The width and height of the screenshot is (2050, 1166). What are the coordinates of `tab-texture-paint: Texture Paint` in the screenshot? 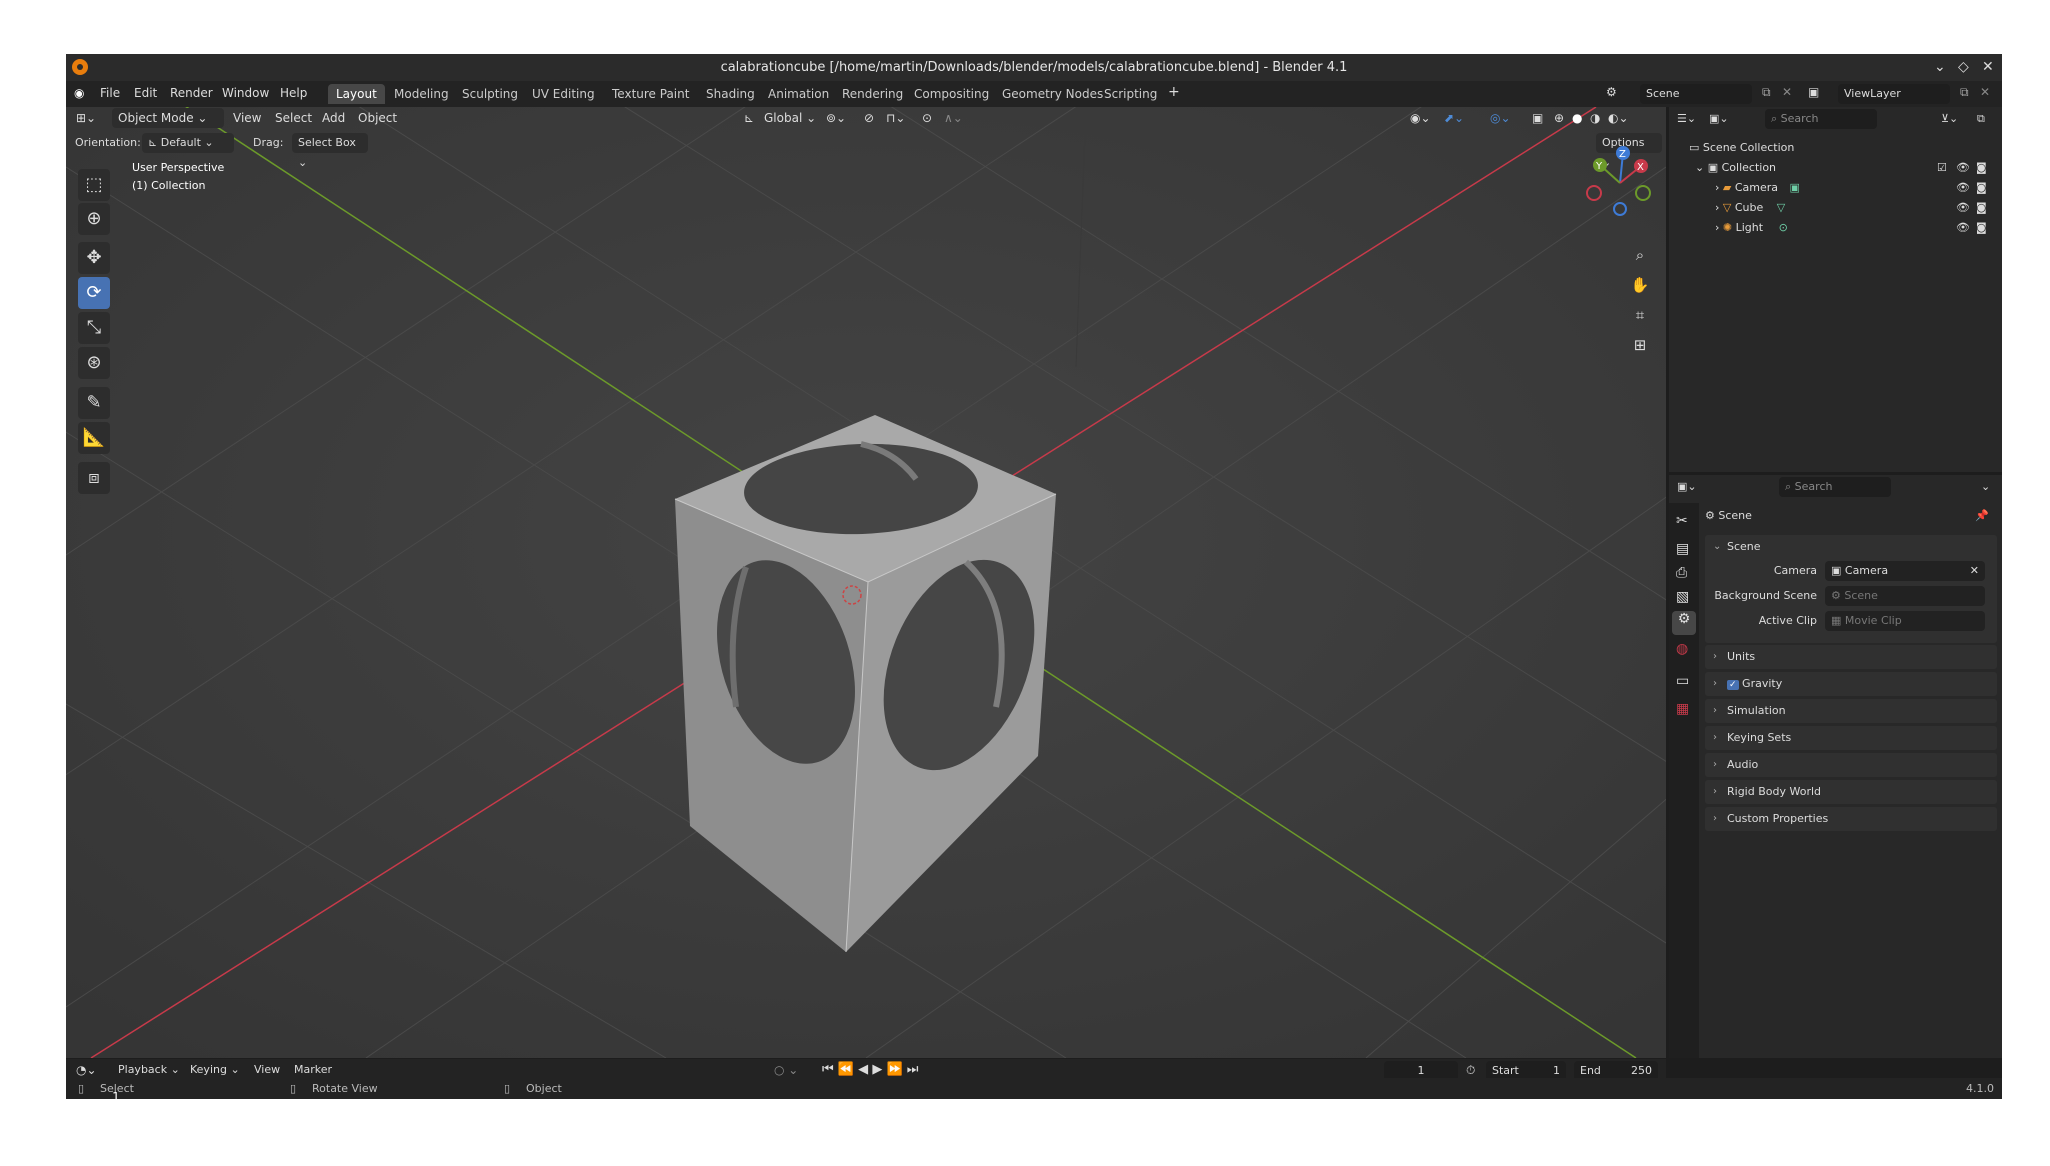 It's located at (650, 94).